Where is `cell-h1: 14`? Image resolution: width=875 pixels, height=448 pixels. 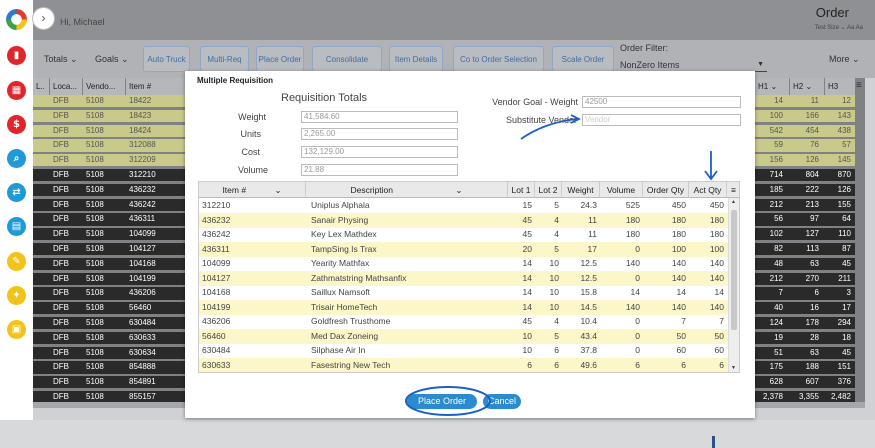
cell-h1: 14 is located at coordinates (778, 100).